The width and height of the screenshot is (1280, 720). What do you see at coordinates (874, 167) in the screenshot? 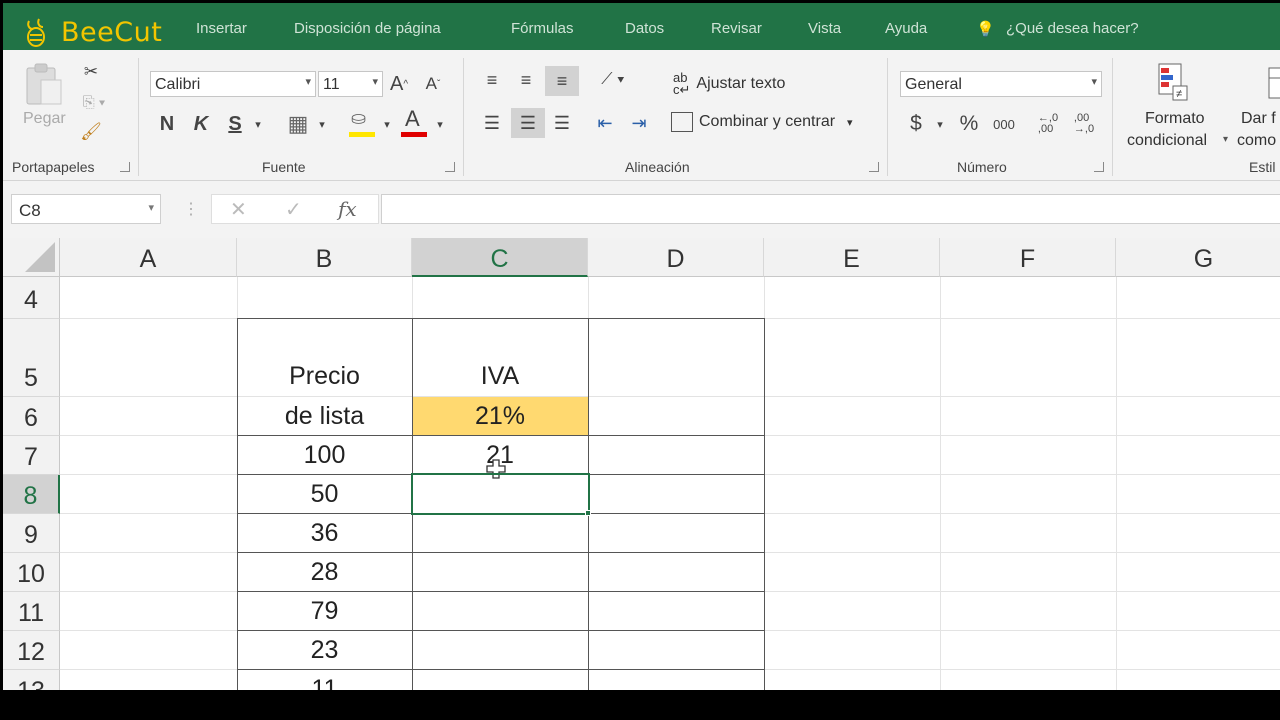
I see `alignment-launcher-icon` at bounding box center [874, 167].